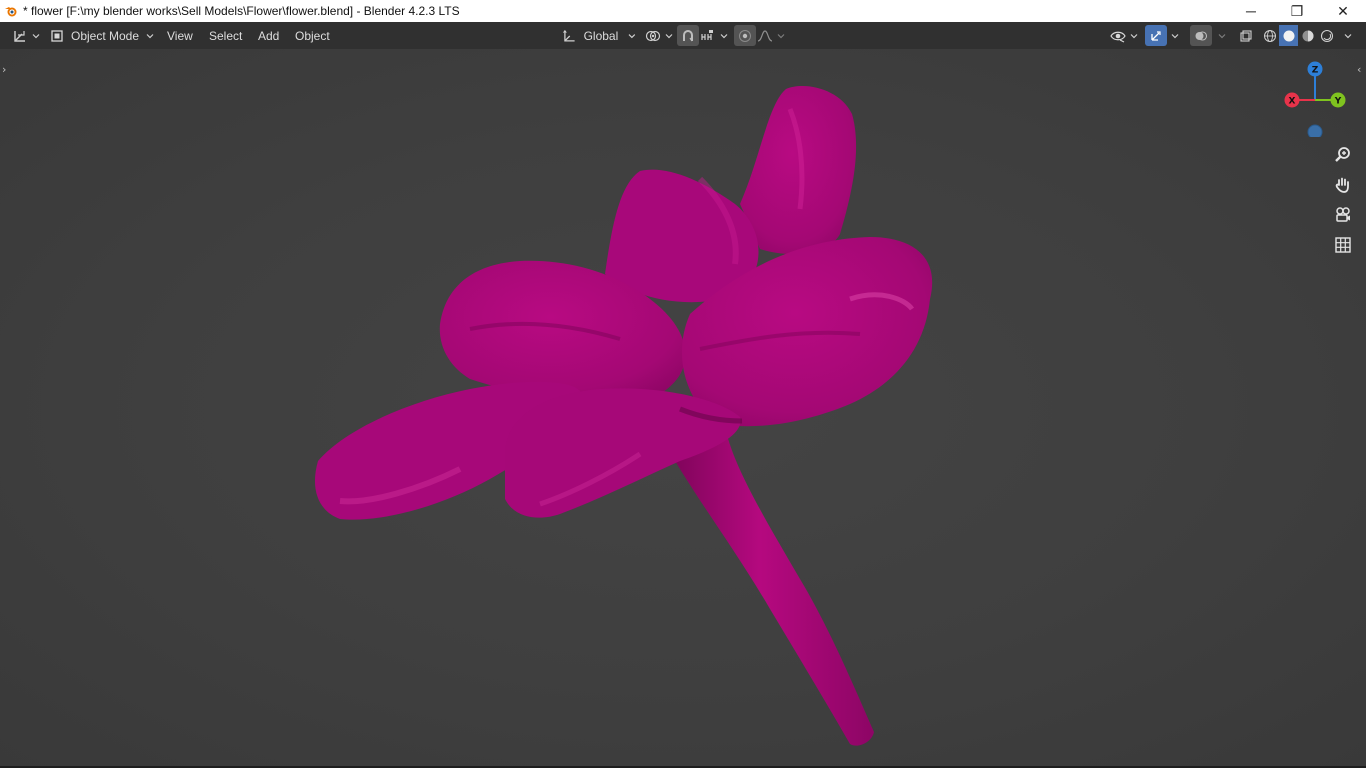  I want to click on solid-shading-icon, so click(1288, 35).